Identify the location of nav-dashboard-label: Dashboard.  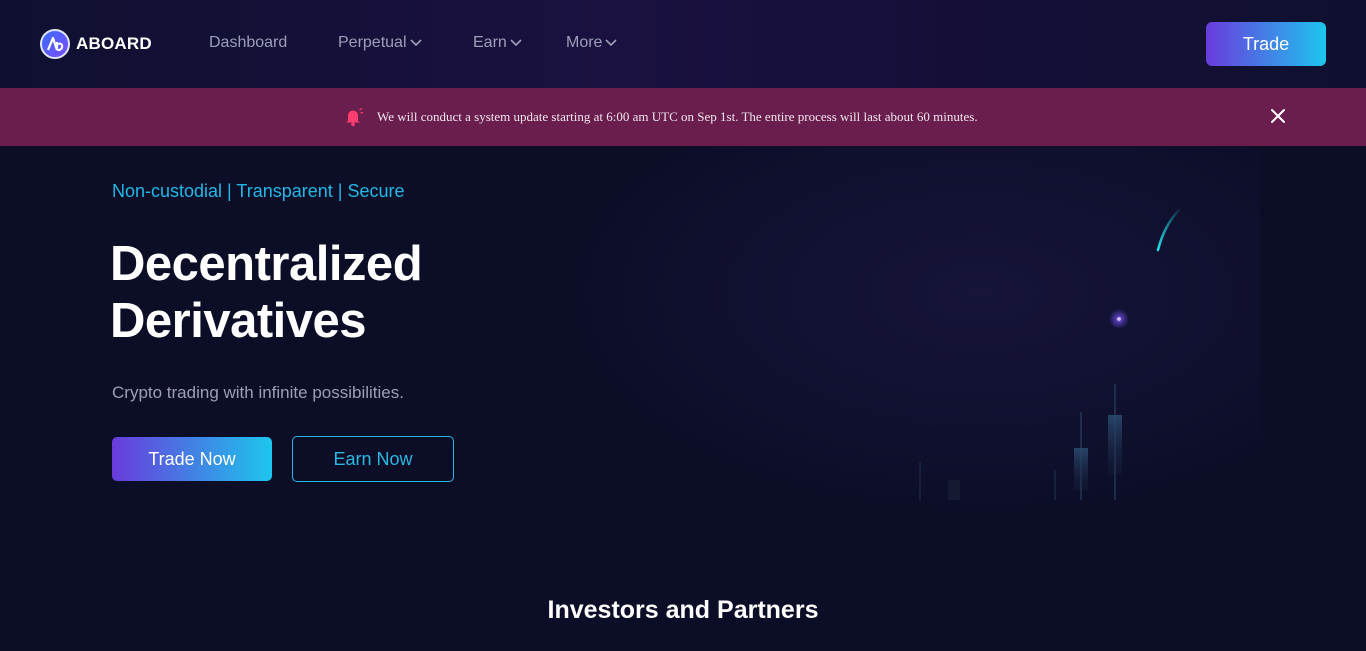
(248, 42).